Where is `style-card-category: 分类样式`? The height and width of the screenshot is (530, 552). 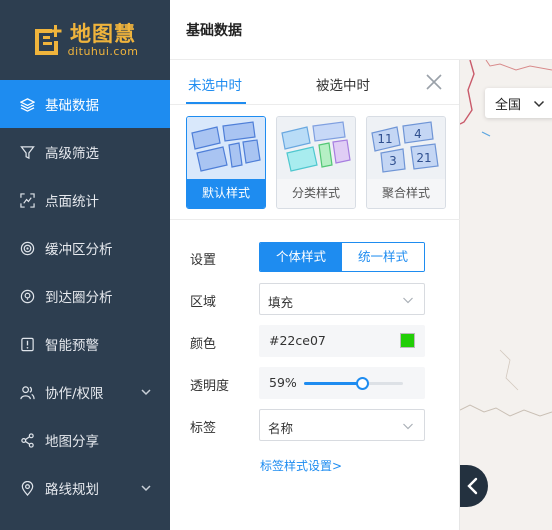
style-card-category: 分类样式 is located at coordinates (316, 162).